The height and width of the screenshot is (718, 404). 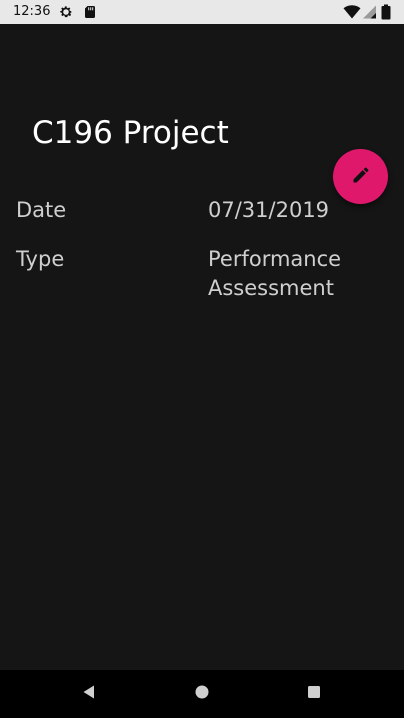 What do you see at coordinates (275, 273) in the screenshot?
I see `type-value: Performance Assessment` at bounding box center [275, 273].